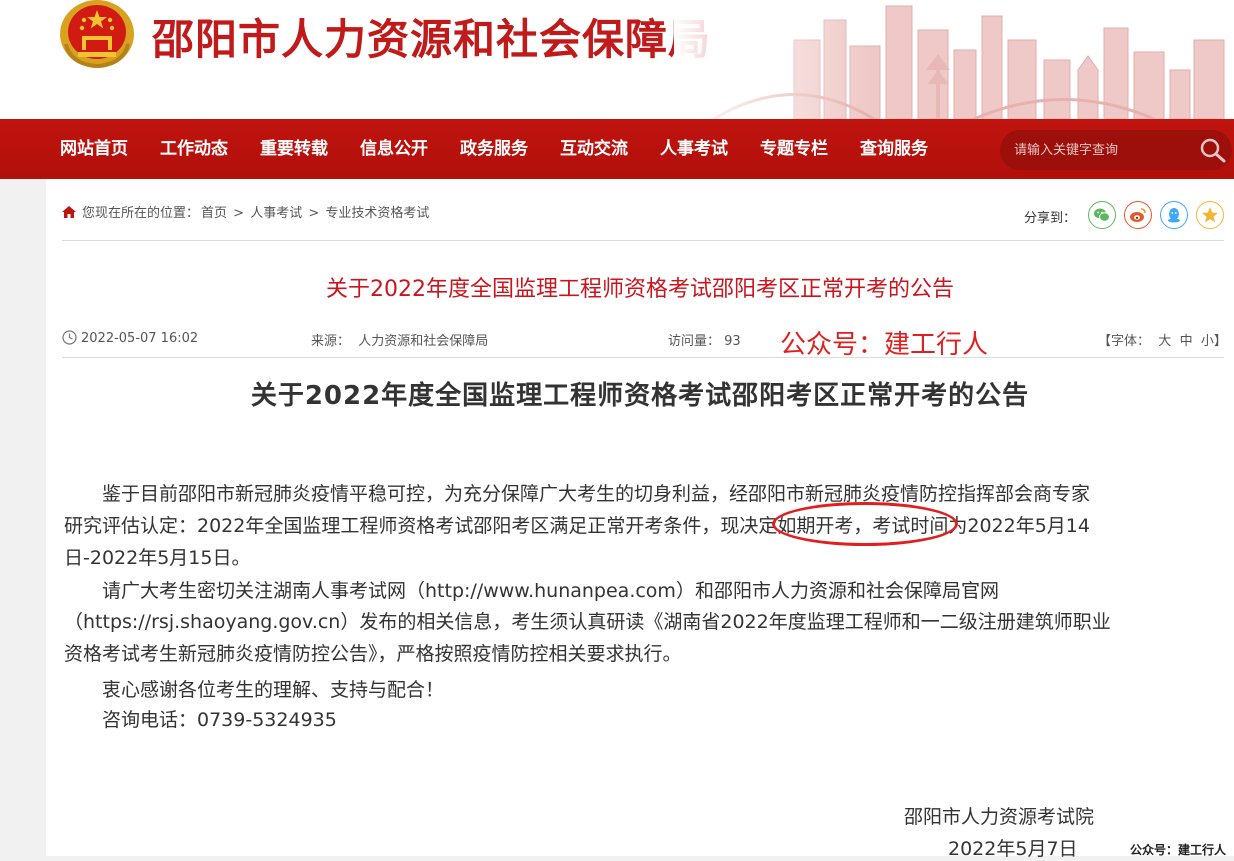 Image resolution: width=1234 pixels, height=861 pixels. What do you see at coordinates (1124, 341) in the screenshot?
I see `font-size-label: 【字体：` at bounding box center [1124, 341].